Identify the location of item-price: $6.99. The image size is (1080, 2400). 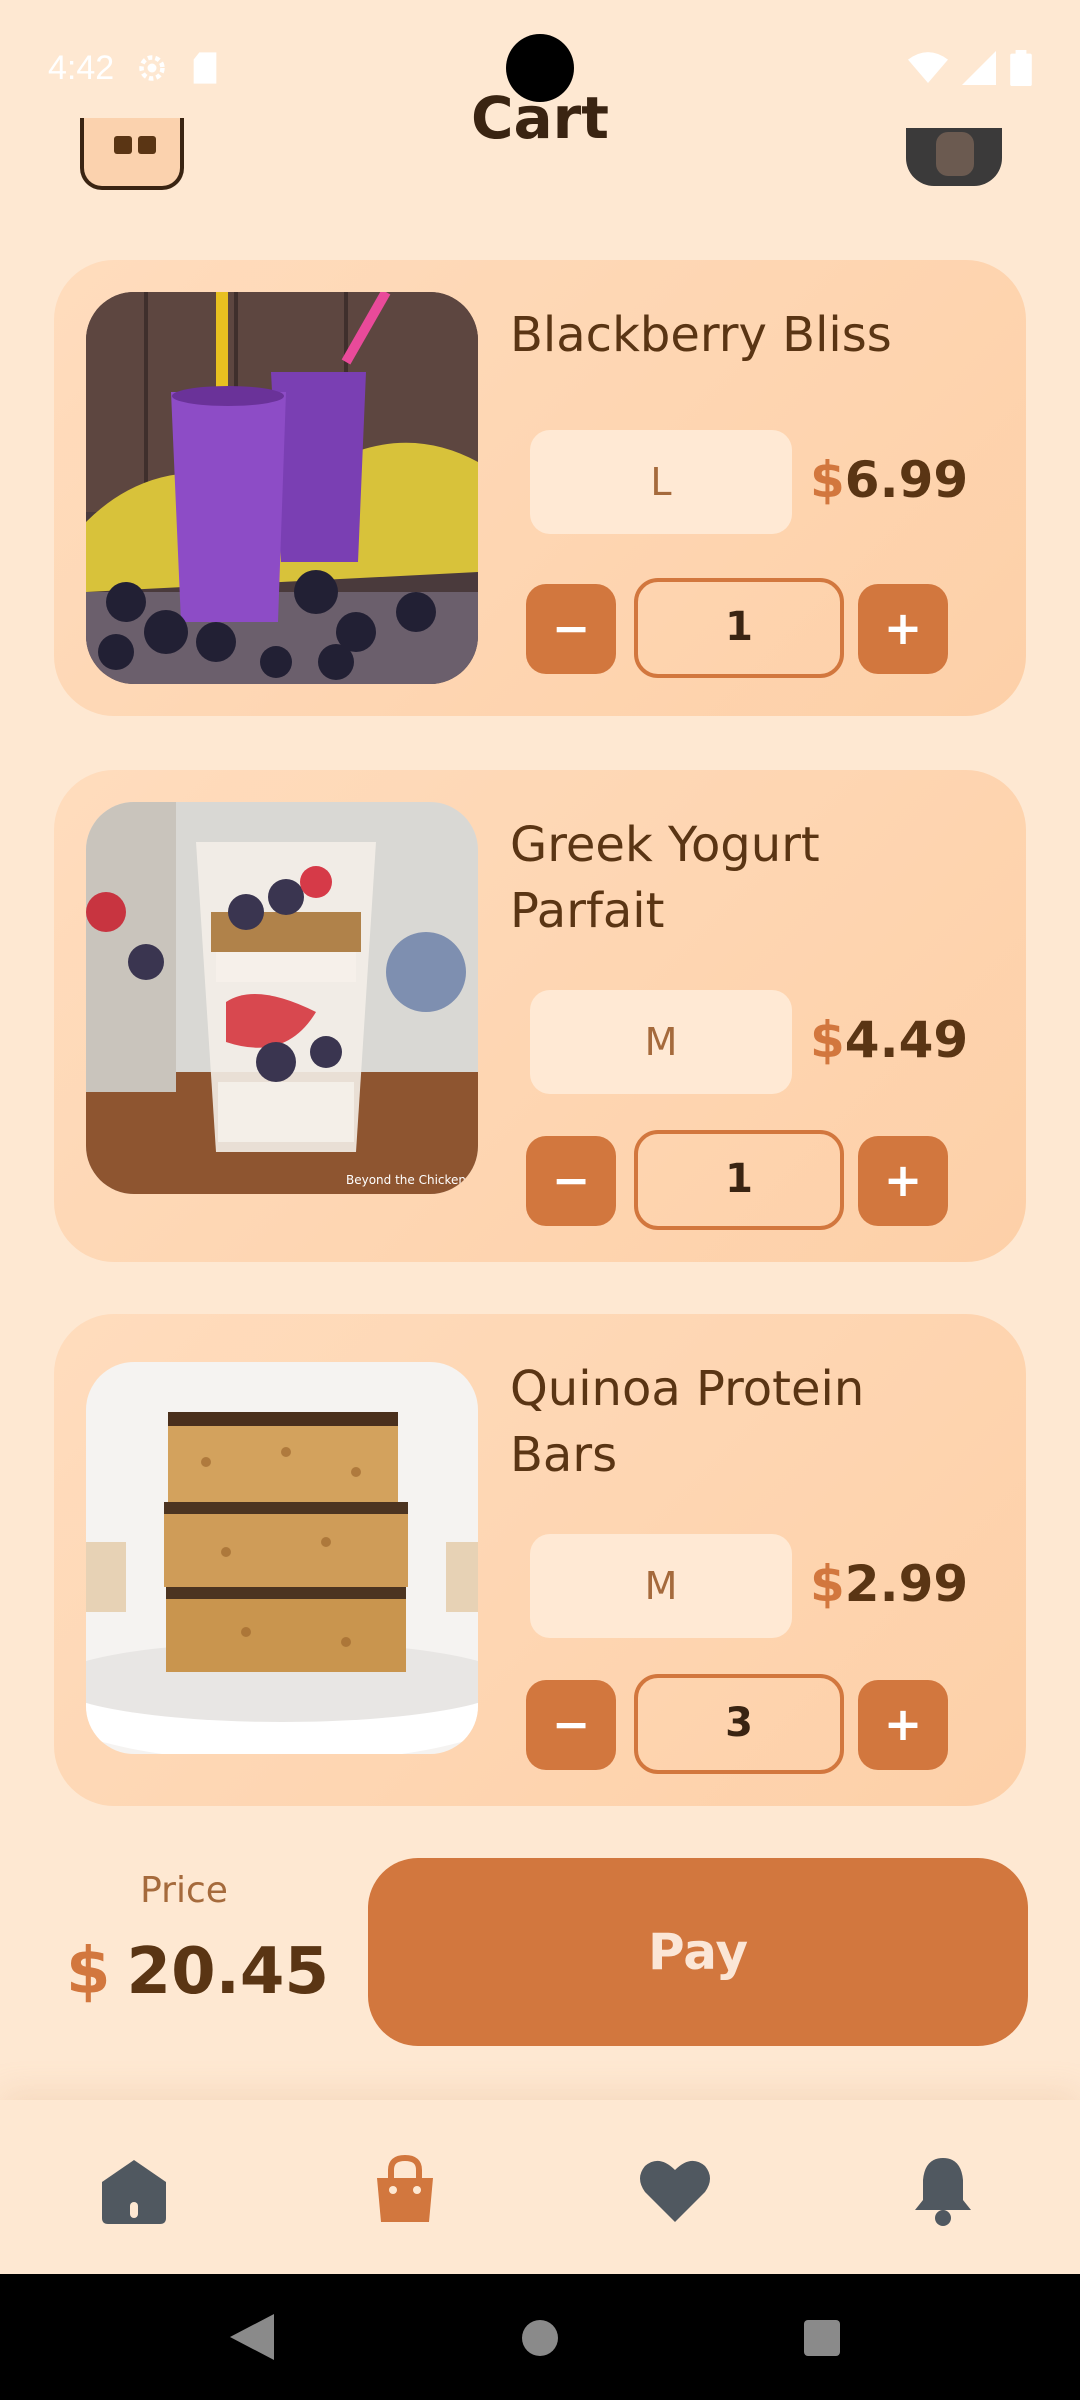
(889, 480).